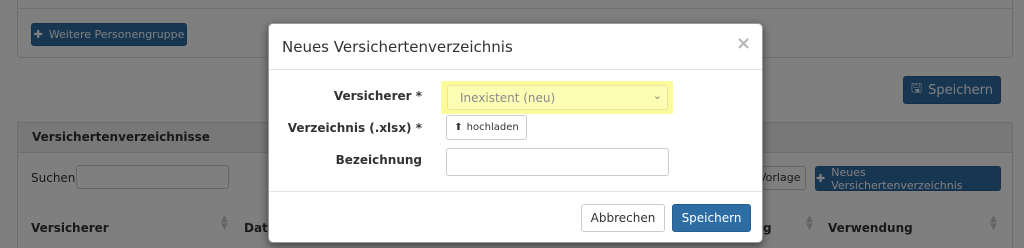  I want to click on name-input, so click(557, 162).